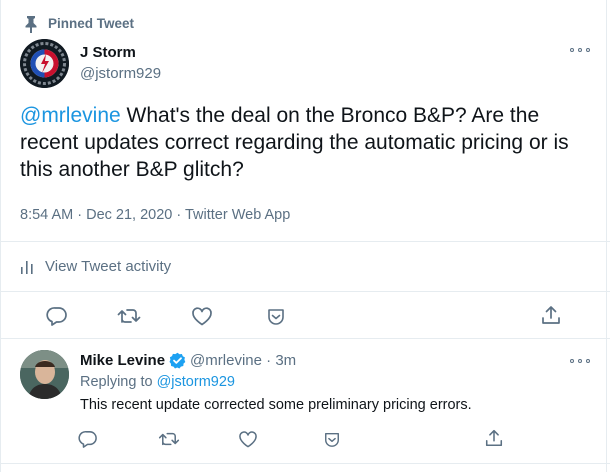 The image size is (610, 472). What do you see at coordinates (332, 439) in the screenshot?
I see `reply-save-icon` at bounding box center [332, 439].